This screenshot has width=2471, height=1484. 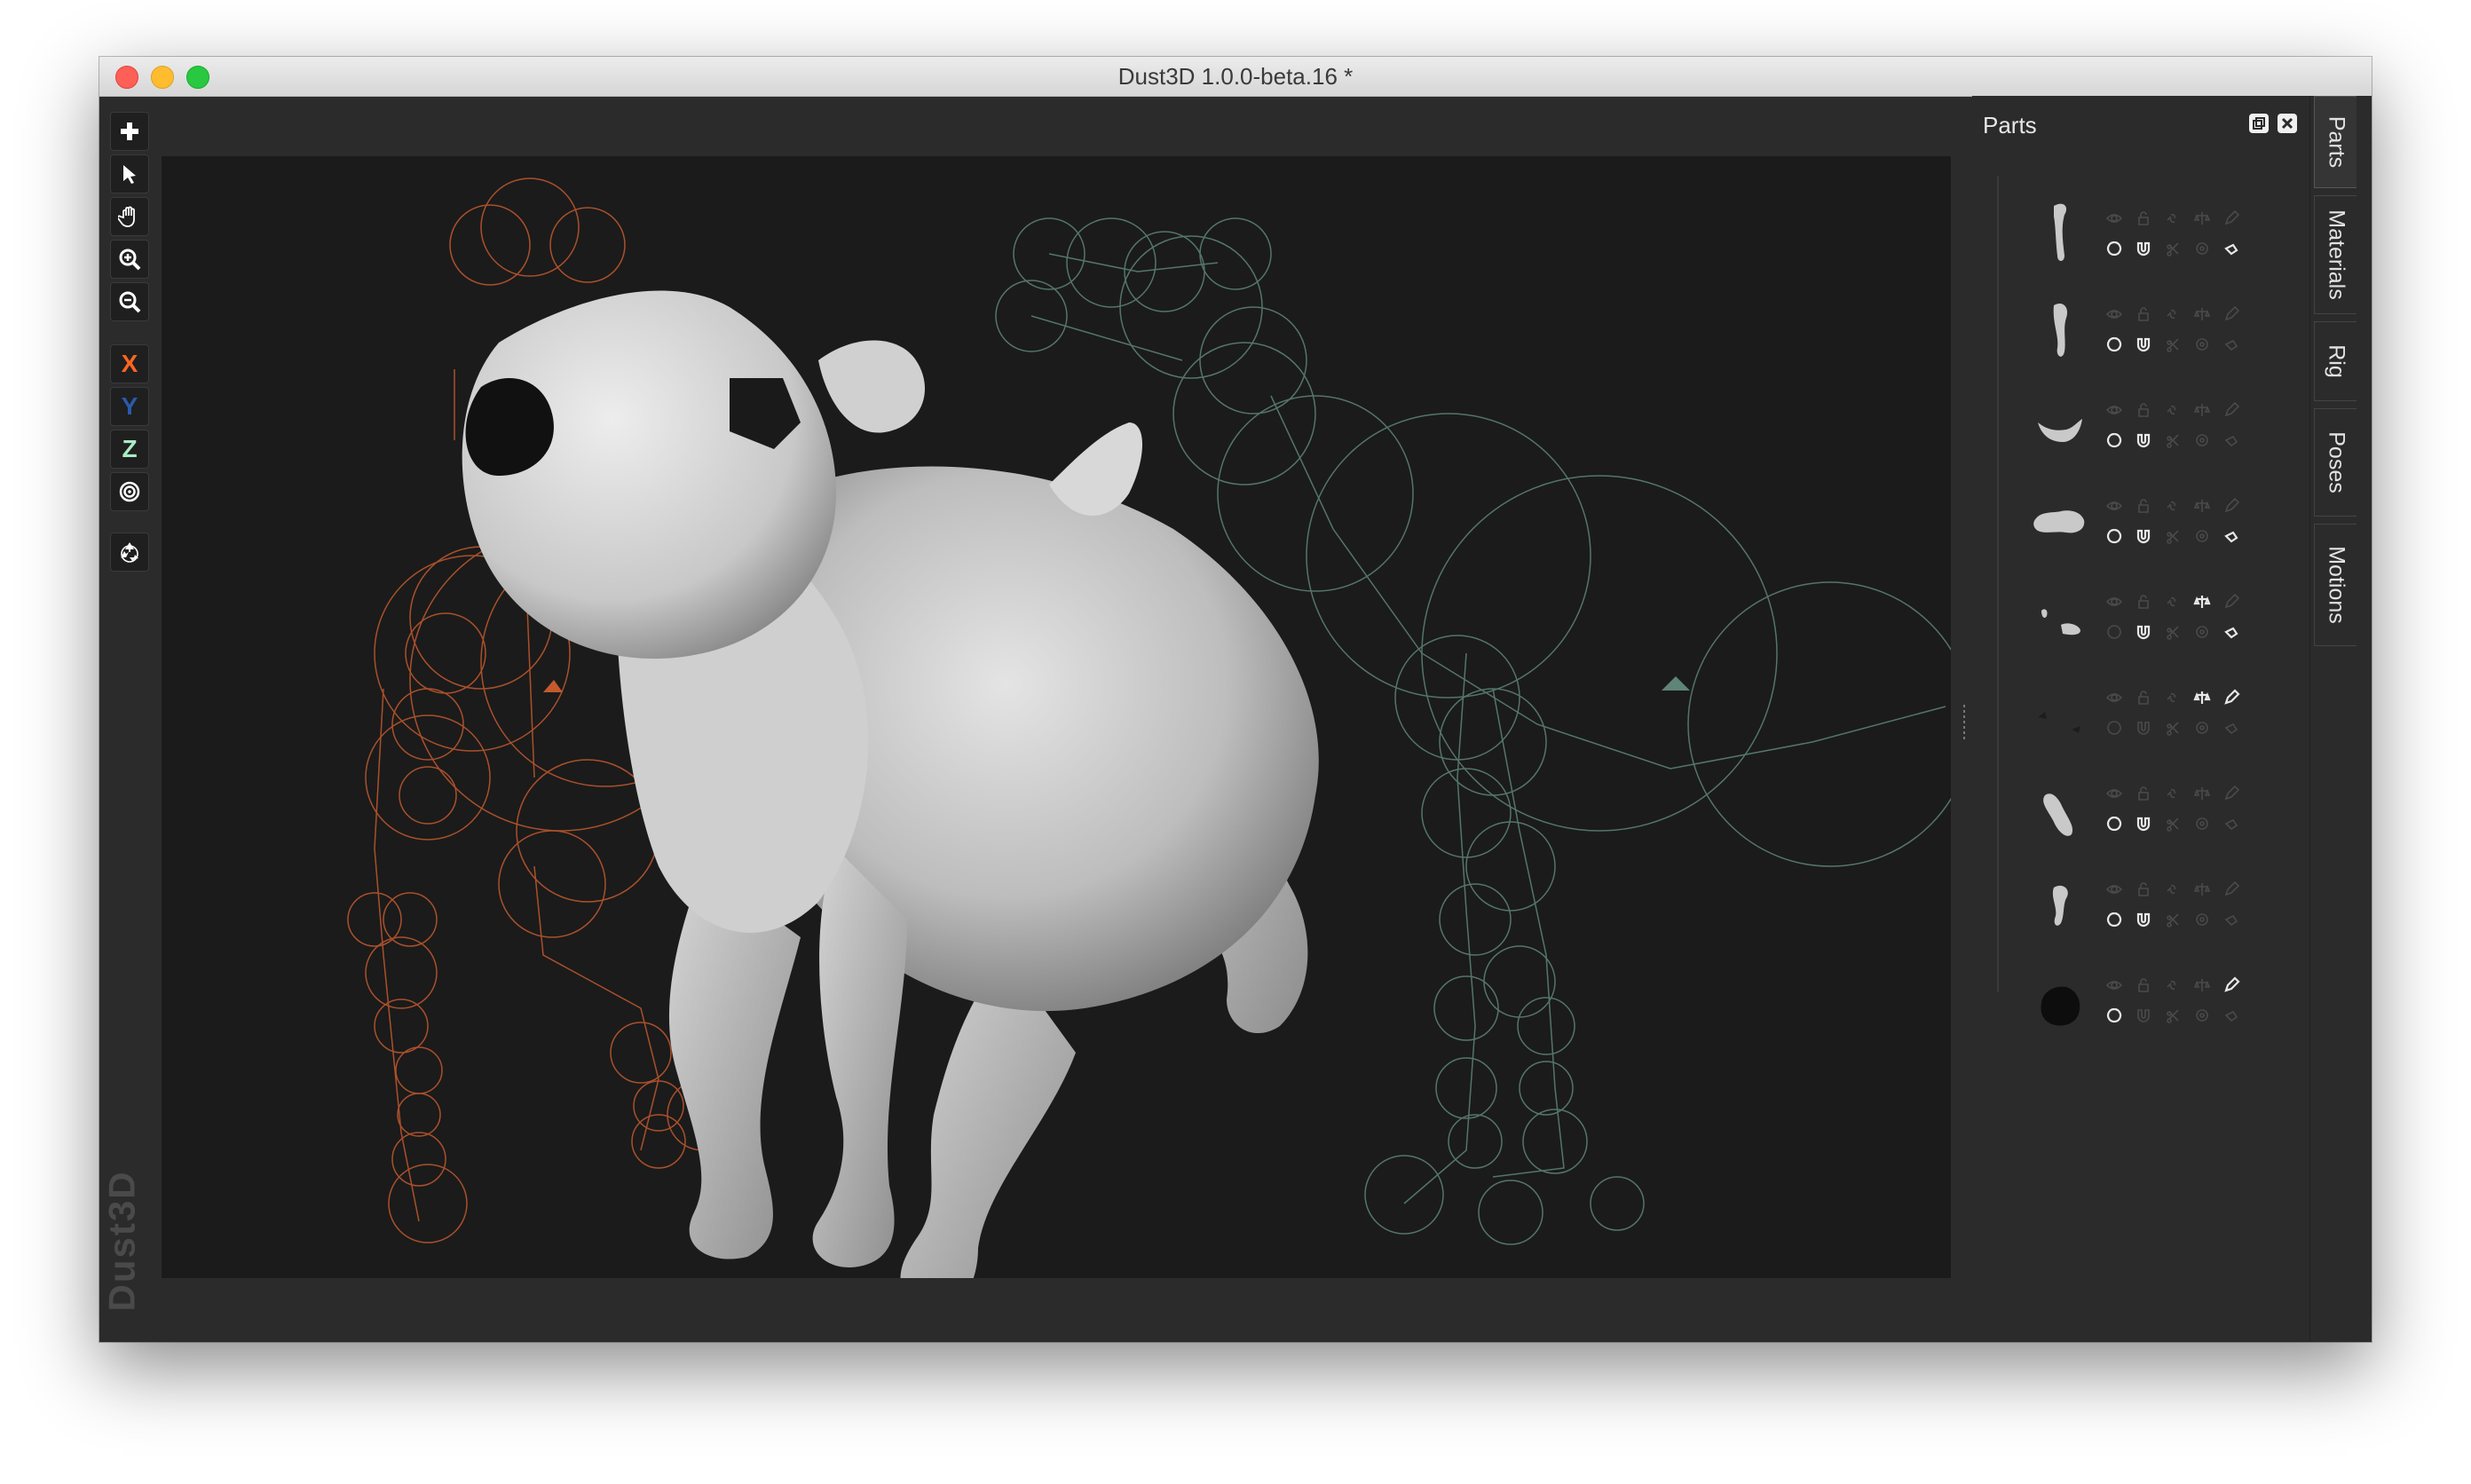 What do you see at coordinates (129, 492) in the screenshot?
I see `radial-mirror-button` at bounding box center [129, 492].